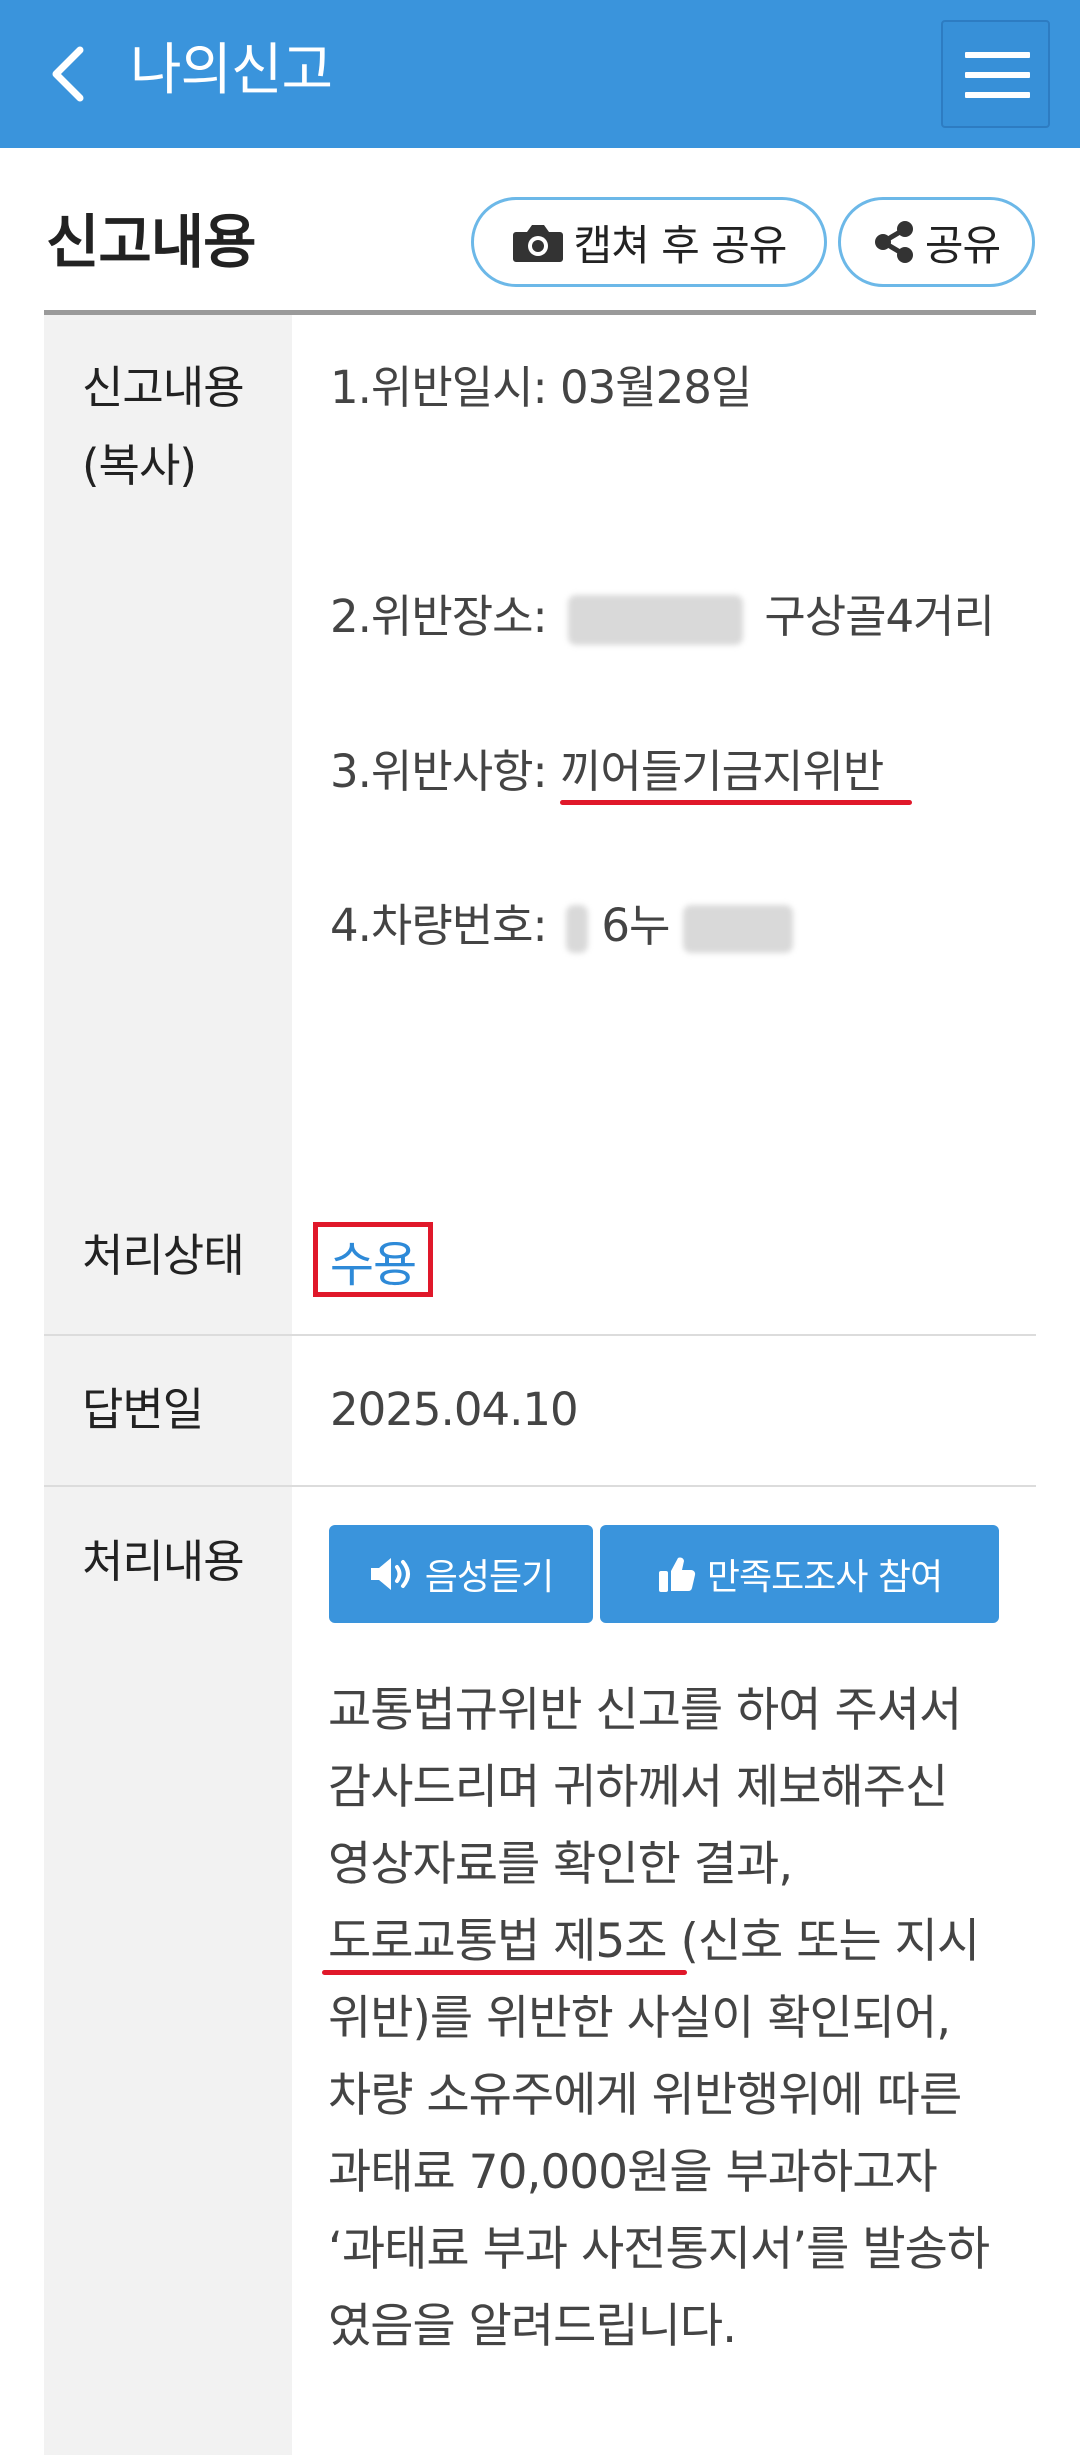  I want to click on report-item-datetime: 1.위반일시: 03월28일, so click(541, 387).